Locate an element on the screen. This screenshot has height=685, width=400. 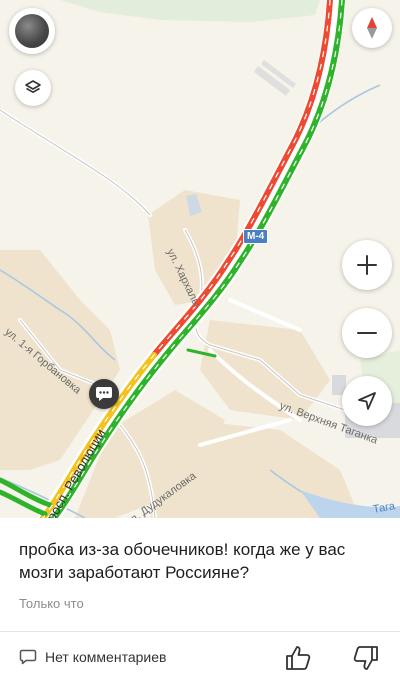
thumbs-up-icon is located at coordinates (298, 658).